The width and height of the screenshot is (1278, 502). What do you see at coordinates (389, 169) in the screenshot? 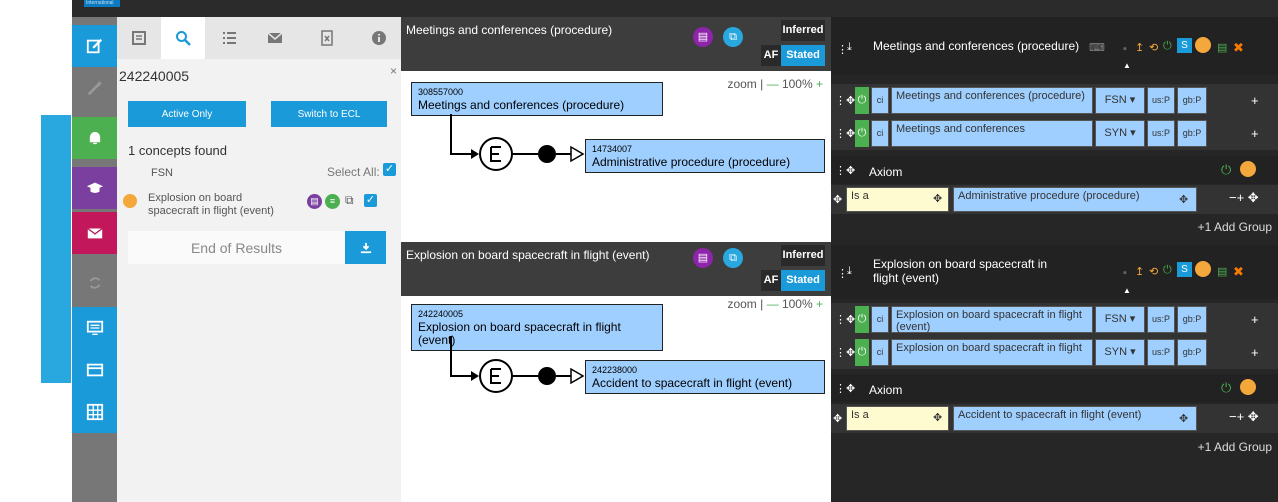
I see `select-all-checkbox: ✓` at bounding box center [389, 169].